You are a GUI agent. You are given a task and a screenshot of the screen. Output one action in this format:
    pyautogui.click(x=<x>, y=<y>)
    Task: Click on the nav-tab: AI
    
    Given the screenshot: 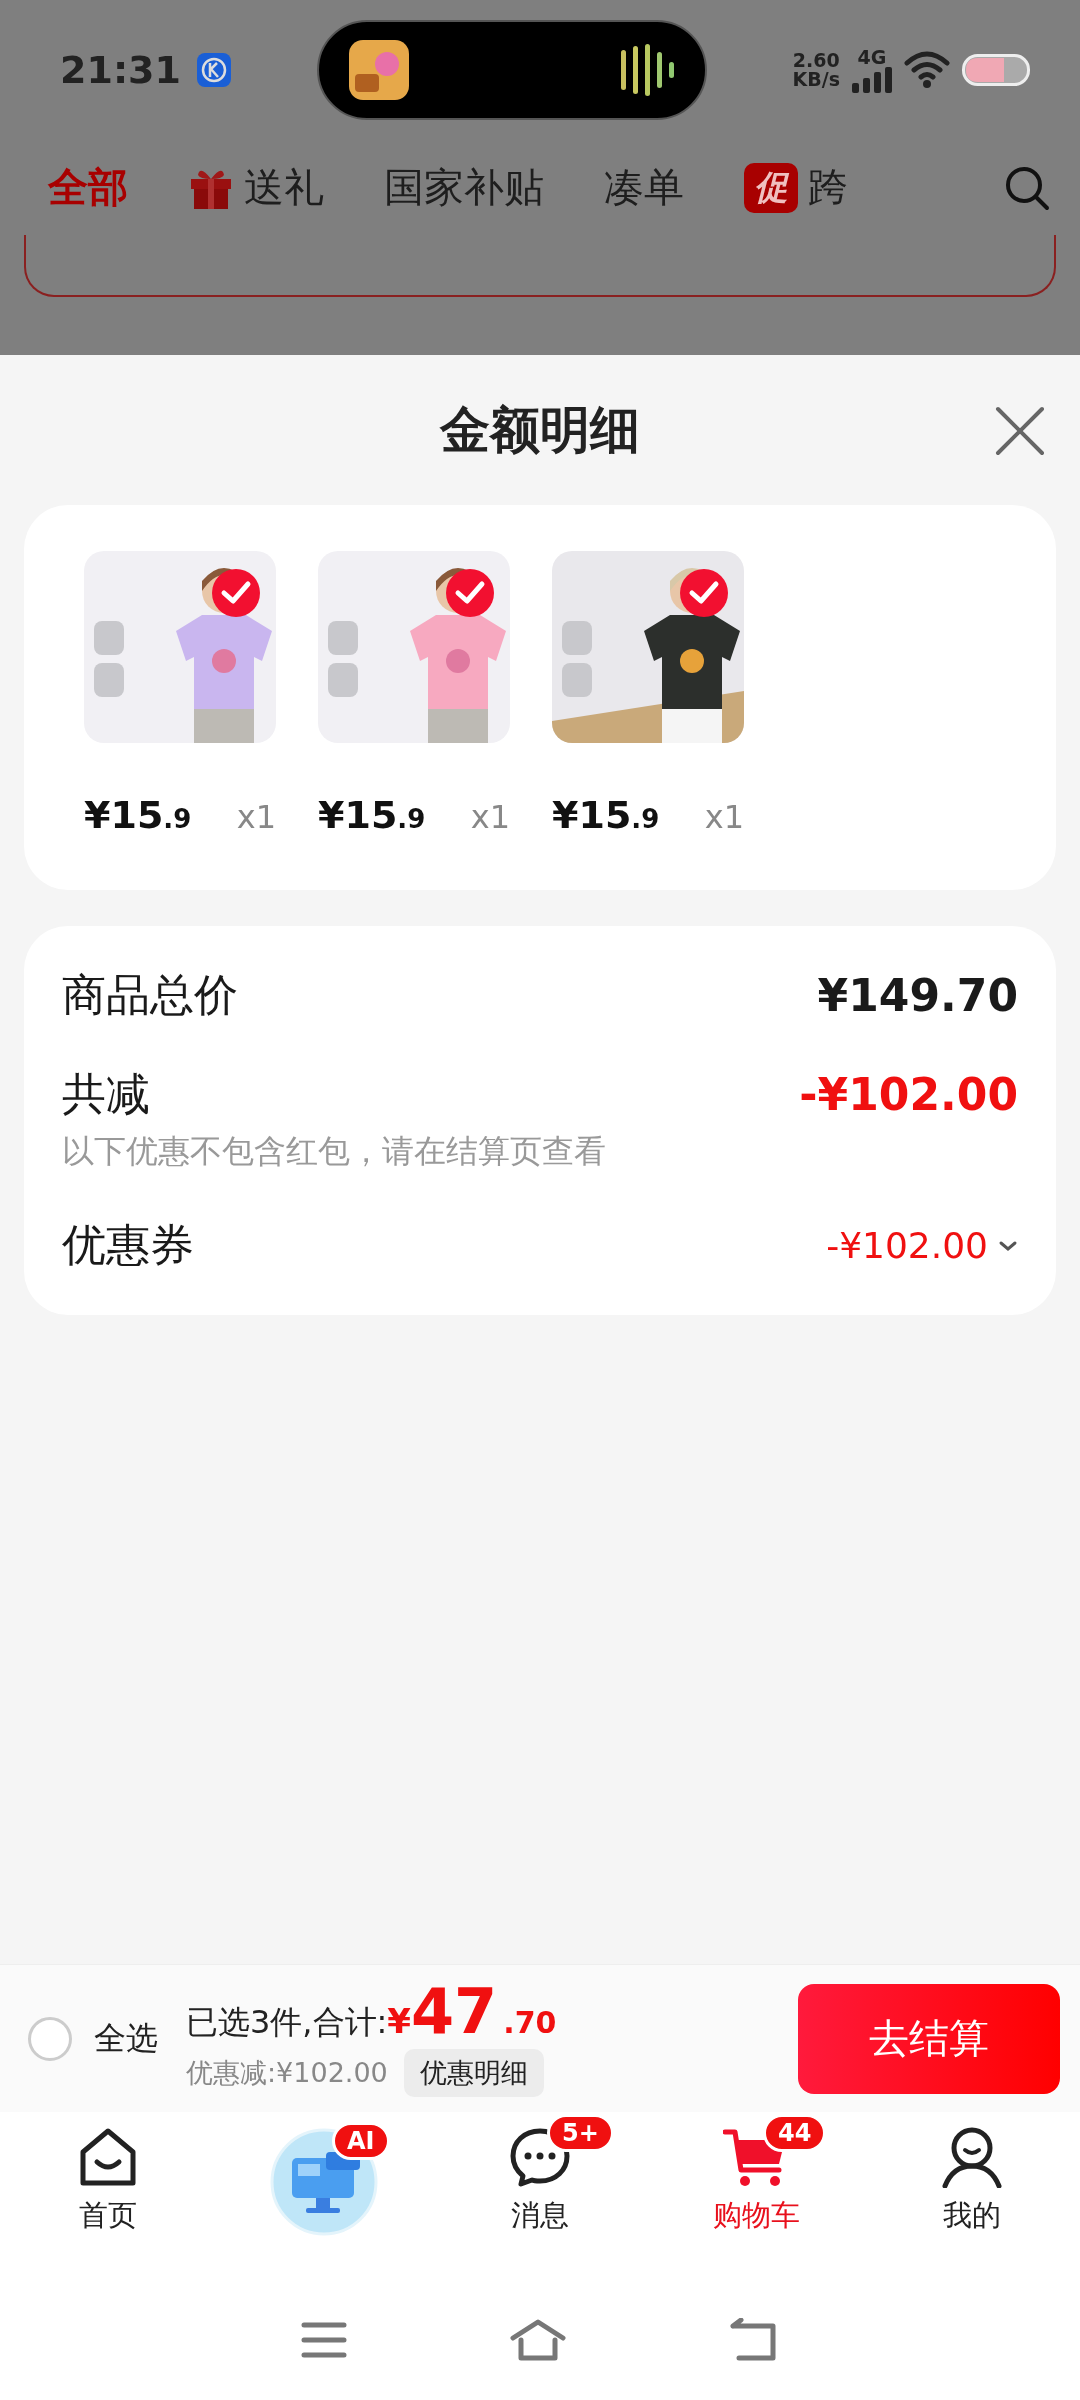 What is the action you would take?
    pyautogui.click(x=324, y=2179)
    